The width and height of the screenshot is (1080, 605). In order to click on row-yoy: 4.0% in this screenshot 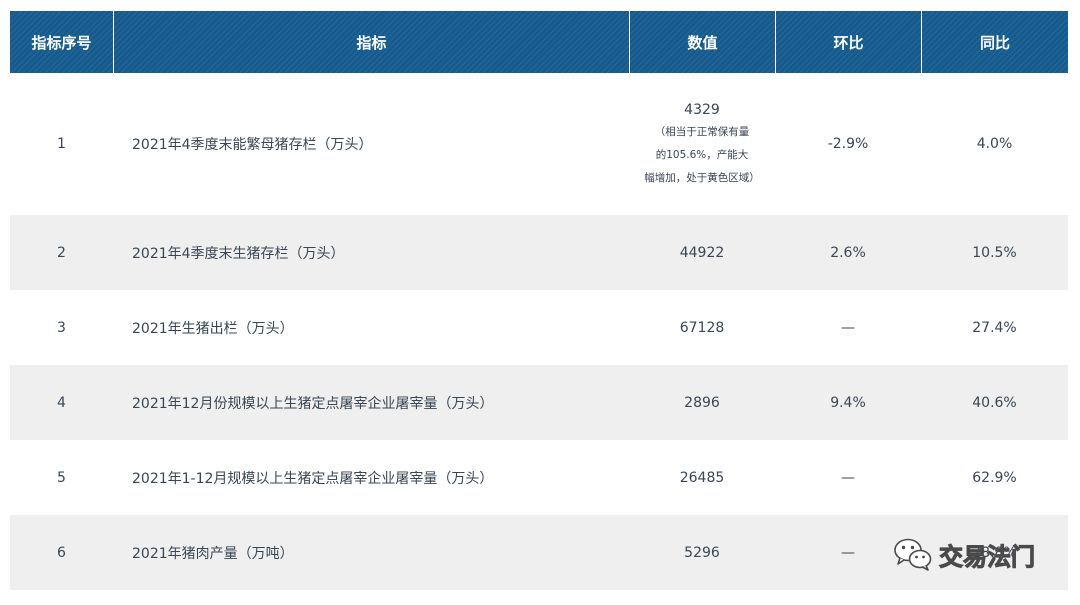, I will do `click(994, 144)`.